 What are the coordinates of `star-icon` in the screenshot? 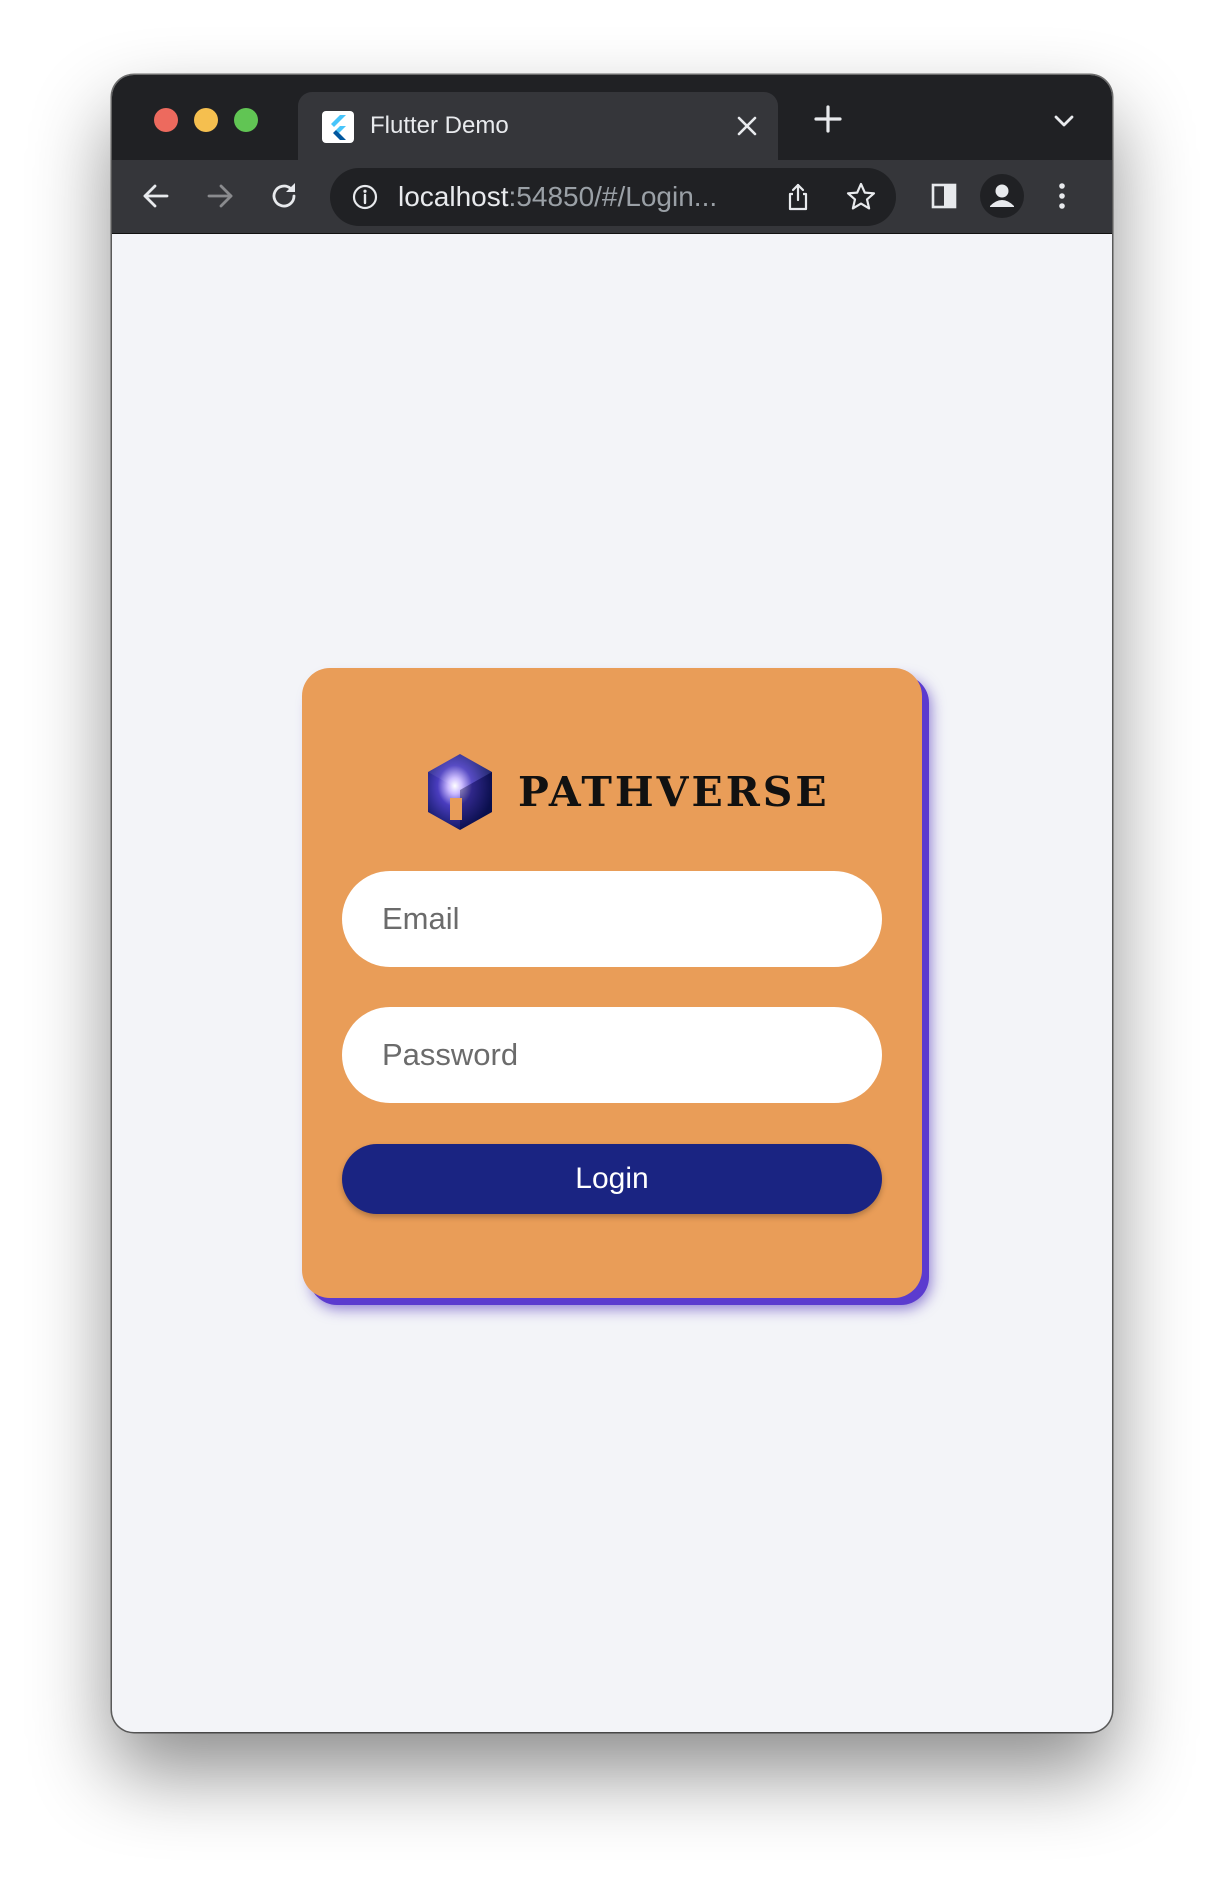 It's located at (861, 197).